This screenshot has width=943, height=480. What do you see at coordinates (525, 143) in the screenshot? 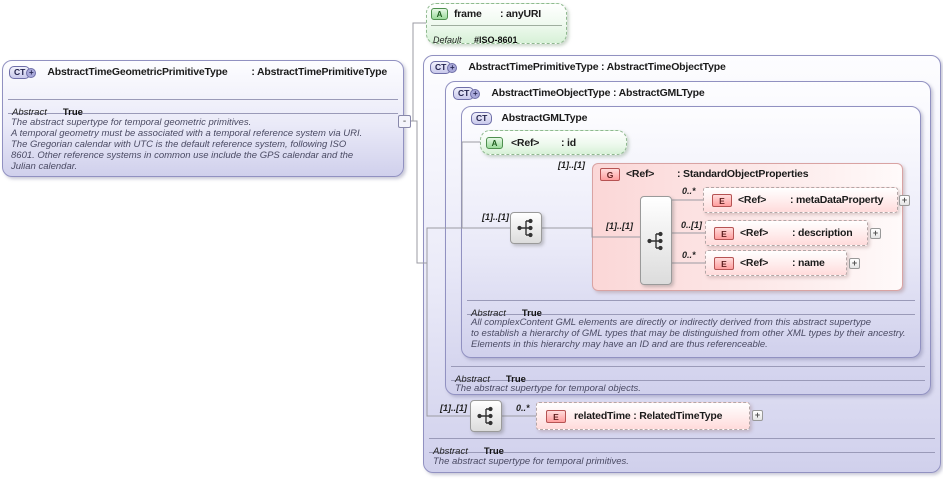
I see `attribute-name: <Ref>` at bounding box center [525, 143].